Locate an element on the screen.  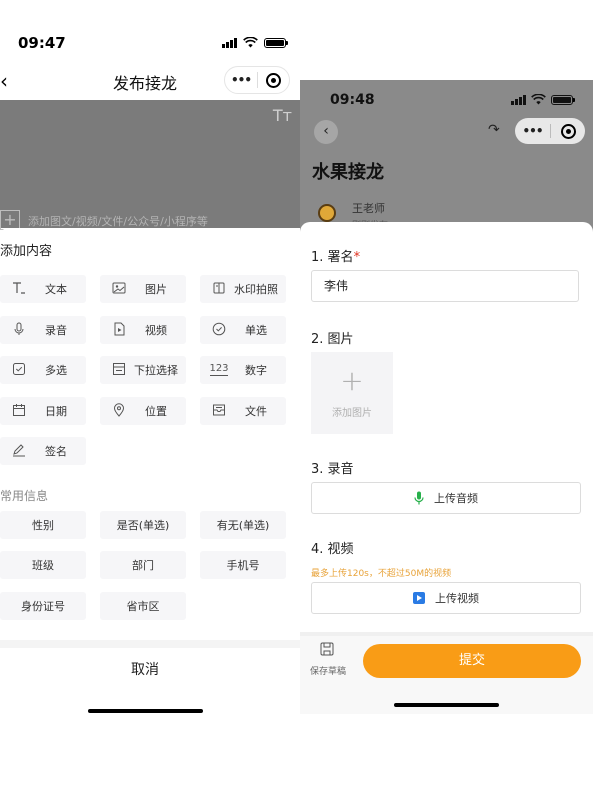
mic-icon is located at coordinates (19, 329).